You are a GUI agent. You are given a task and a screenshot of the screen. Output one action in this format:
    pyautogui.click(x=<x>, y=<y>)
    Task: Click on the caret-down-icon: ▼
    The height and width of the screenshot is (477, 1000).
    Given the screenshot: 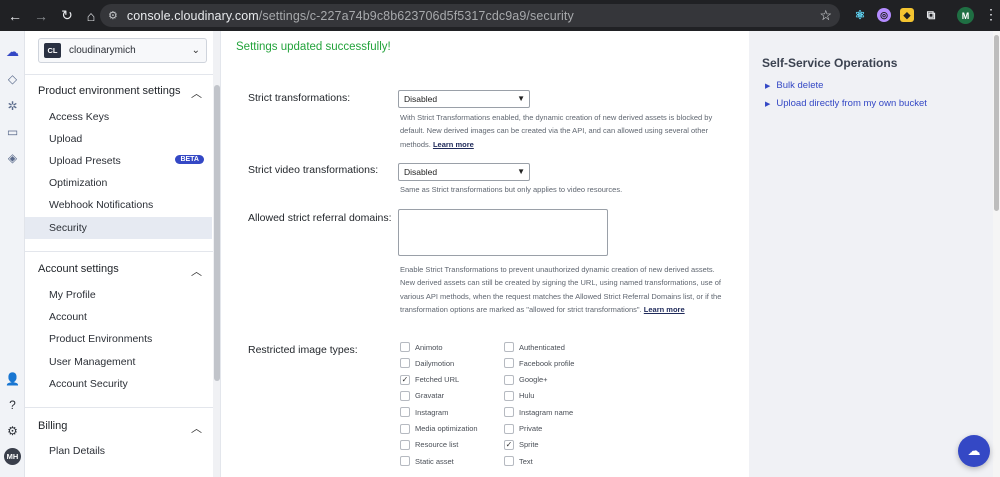 What is the action you would take?
    pyautogui.click(x=521, y=171)
    